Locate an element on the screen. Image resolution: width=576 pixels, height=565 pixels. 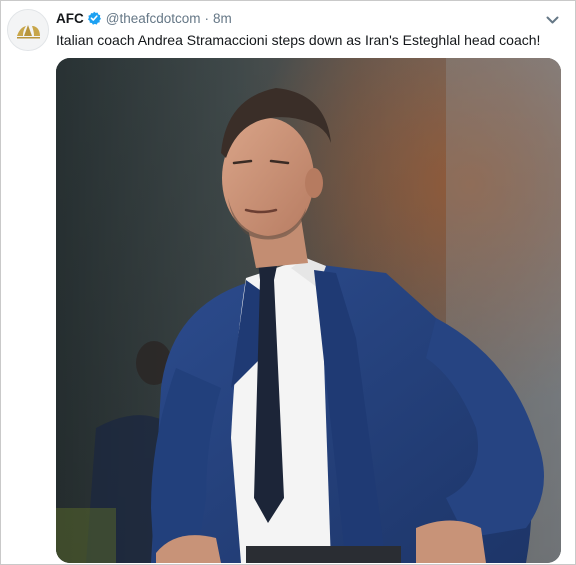
afc-logo-icon-graphic is located at coordinates (28, 30).